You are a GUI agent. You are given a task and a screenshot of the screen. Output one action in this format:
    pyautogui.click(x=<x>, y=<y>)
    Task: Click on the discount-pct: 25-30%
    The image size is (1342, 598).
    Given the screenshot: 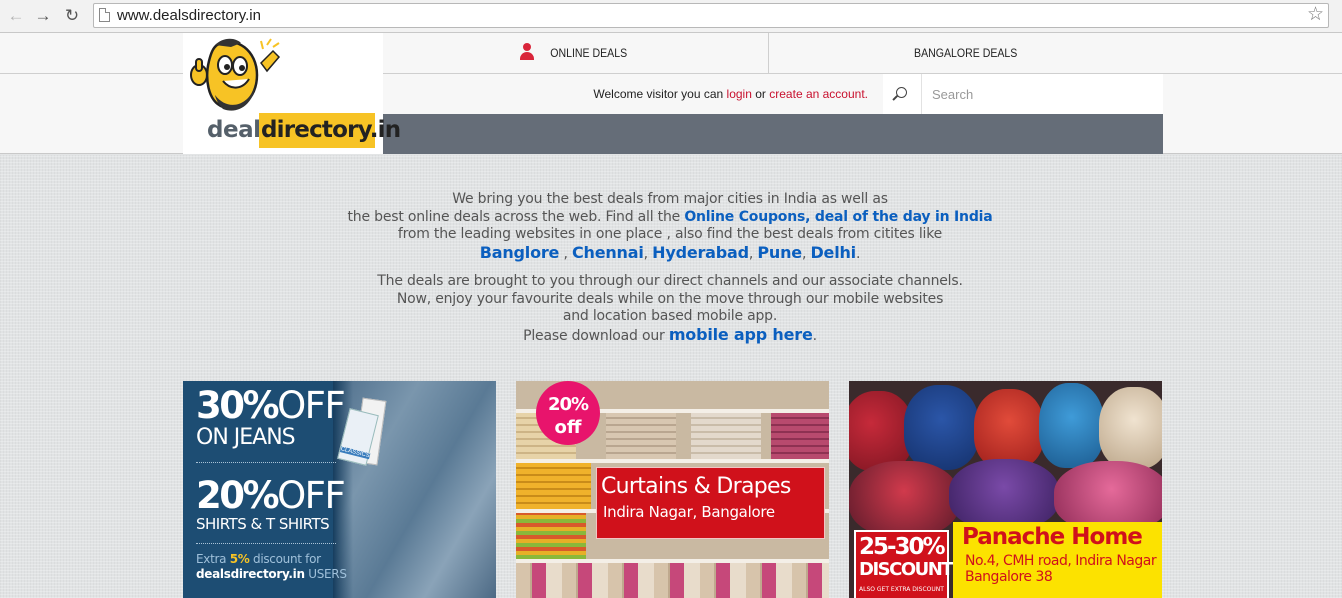 What is the action you would take?
    pyautogui.click(x=902, y=547)
    